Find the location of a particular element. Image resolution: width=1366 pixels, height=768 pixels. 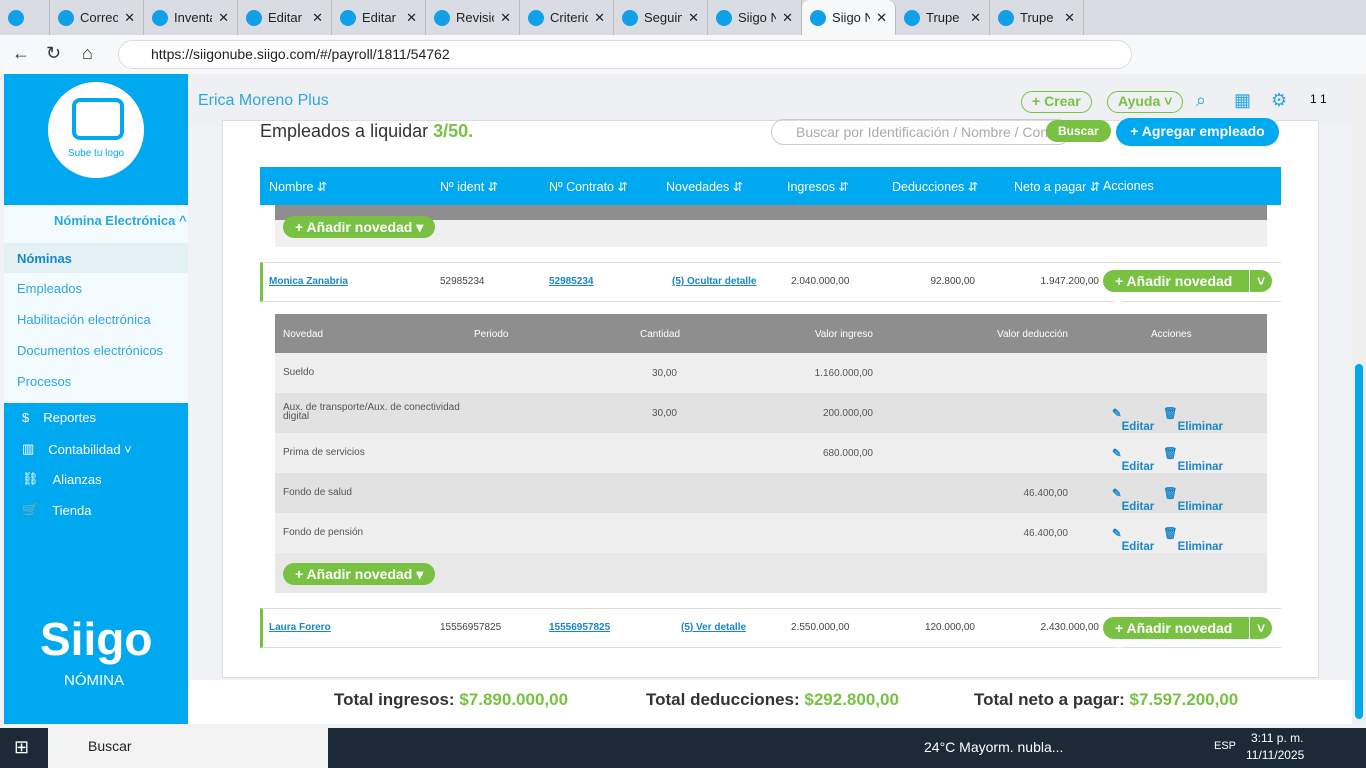

reload-icon: ↻ is located at coordinates (53, 53).